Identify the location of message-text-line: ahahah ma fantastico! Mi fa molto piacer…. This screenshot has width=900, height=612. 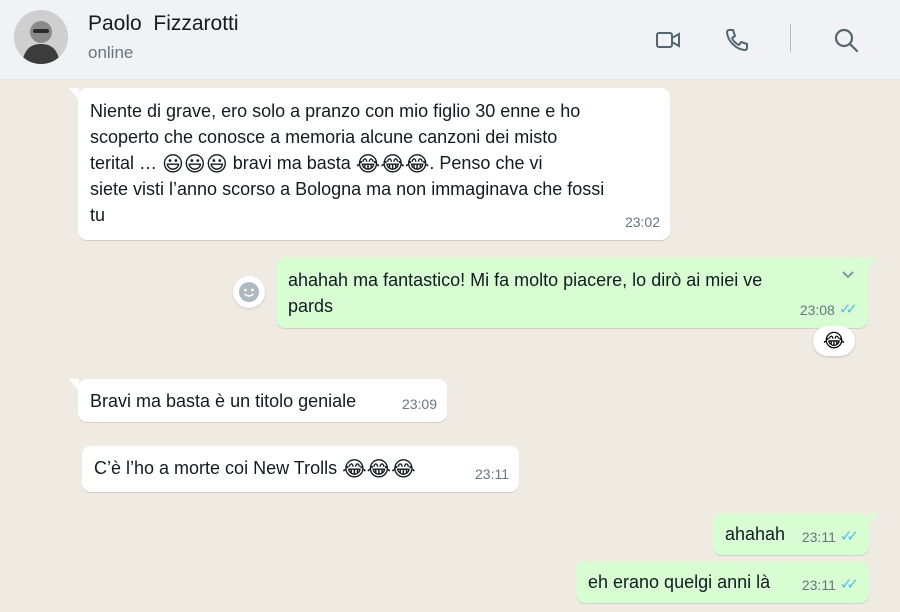
(525, 280).